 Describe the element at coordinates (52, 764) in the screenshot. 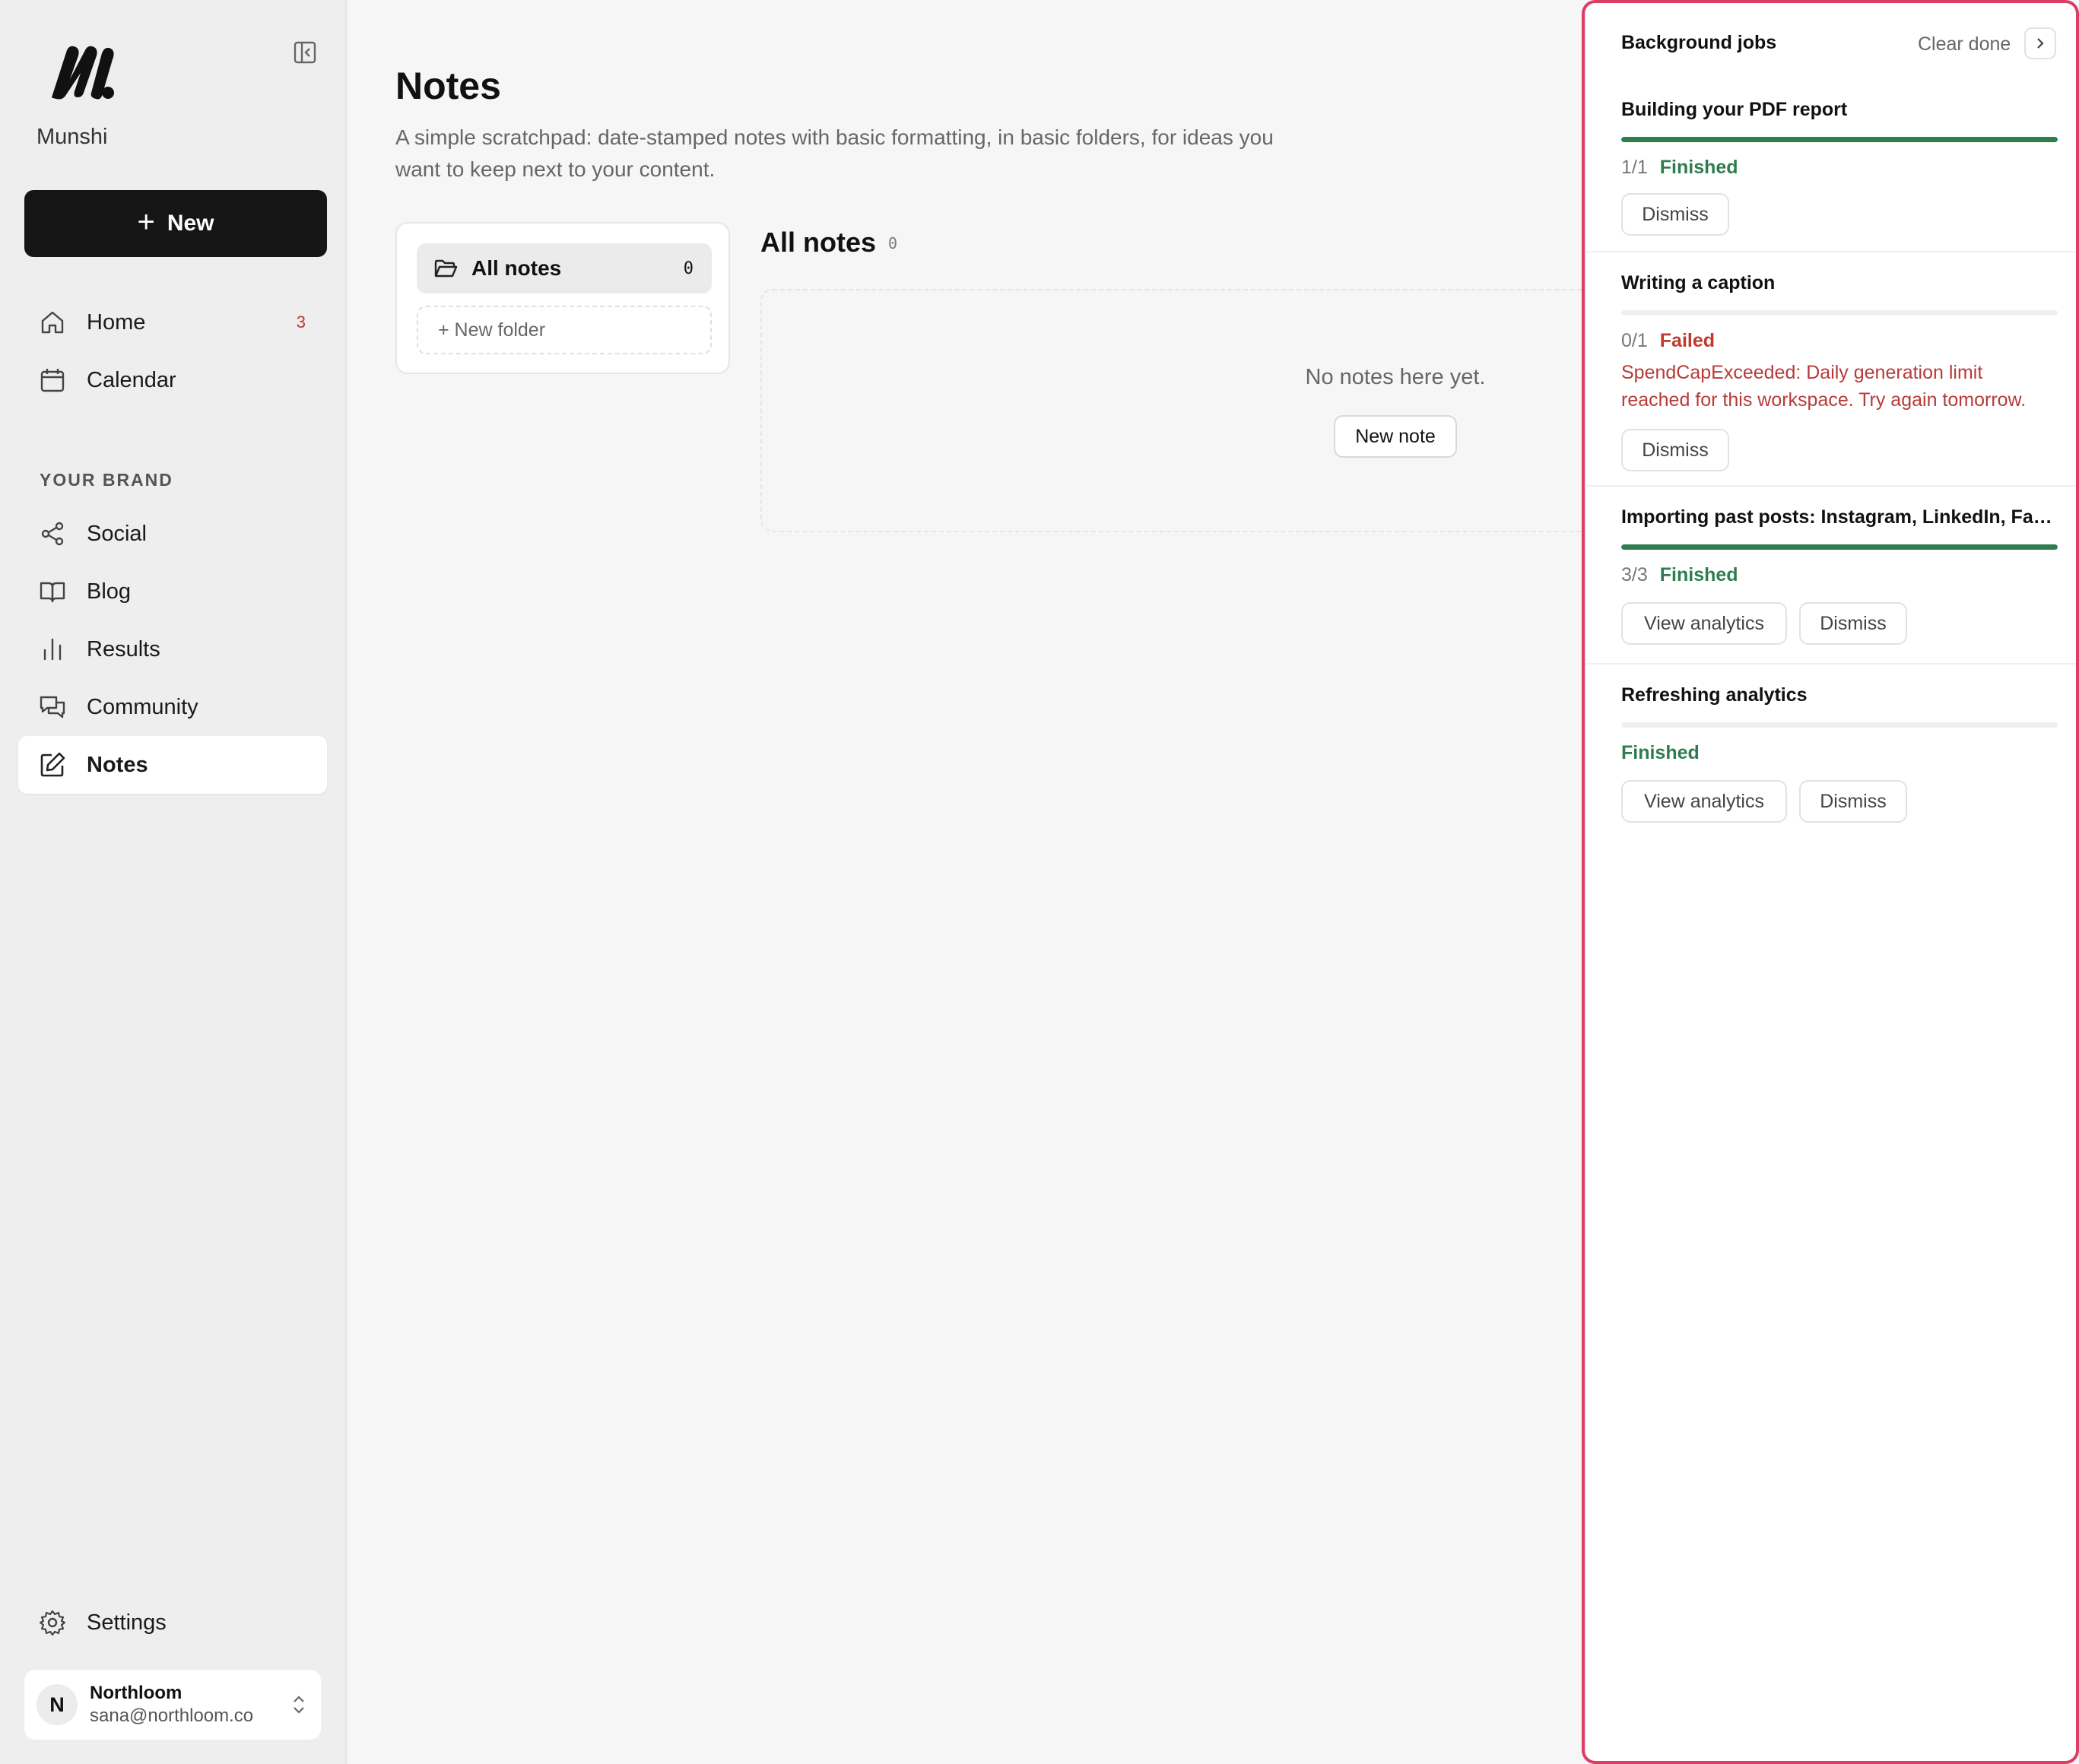

I see `edit-icon` at that location.